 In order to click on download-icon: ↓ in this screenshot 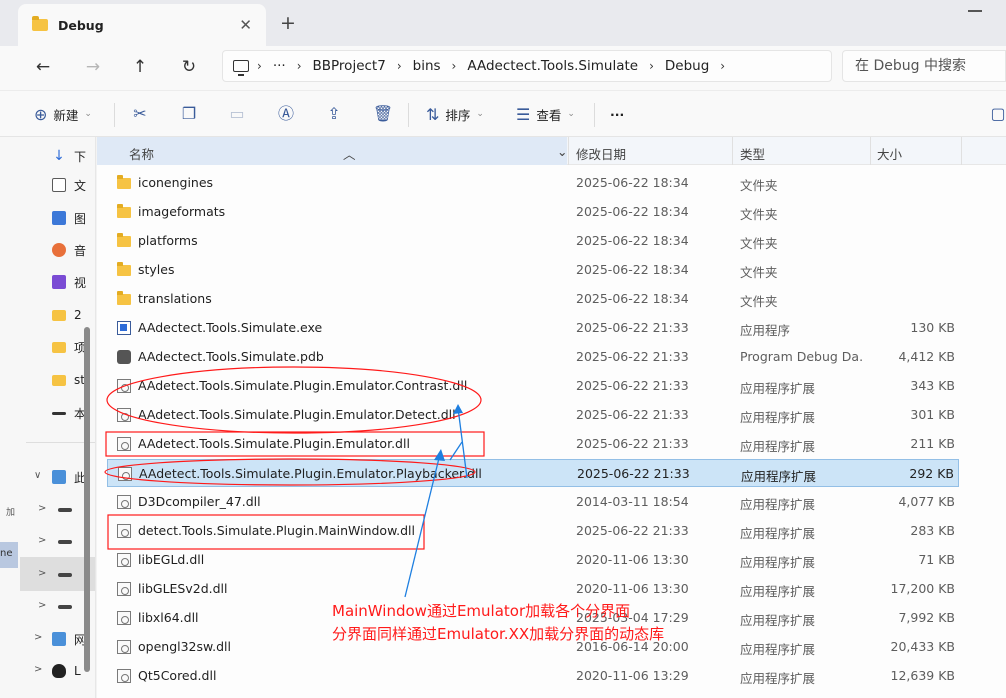, I will do `click(59, 156)`.